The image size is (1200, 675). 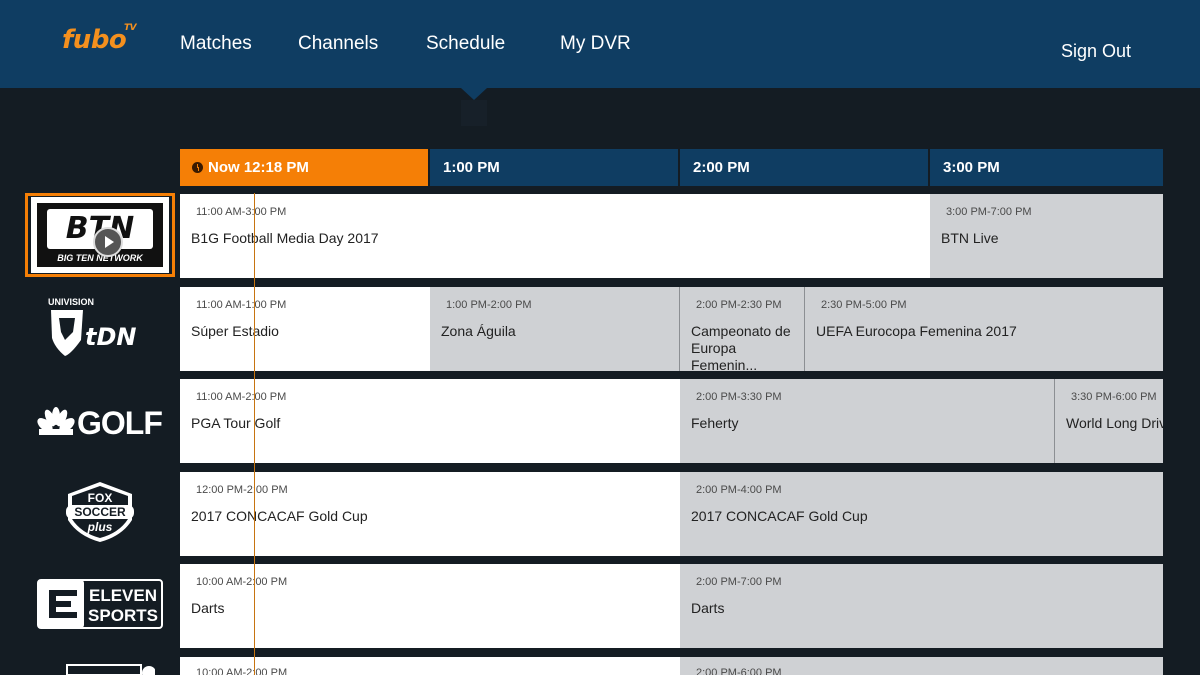 What do you see at coordinates (921, 606) in the screenshot?
I see `program-cell: 2:00 PM-7:00 PM Darts` at bounding box center [921, 606].